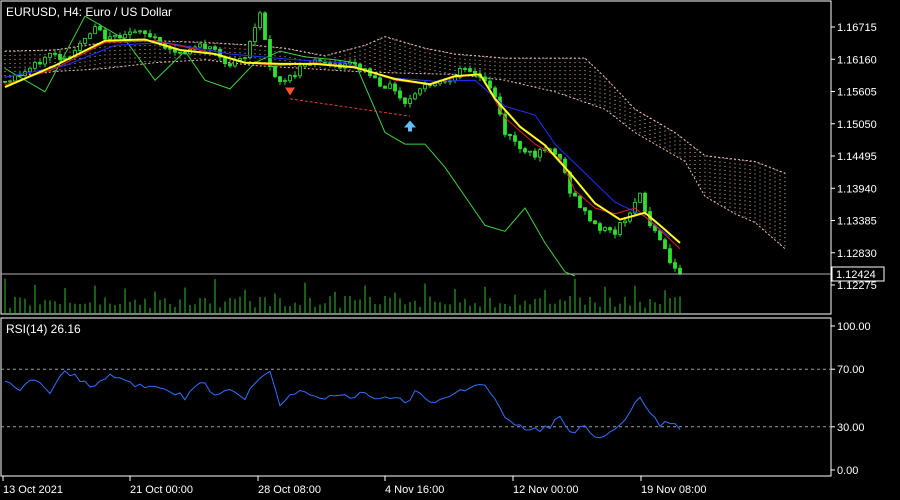 Image resolution: width=900 pixels, height=500 pixels. Describe the element at coordinates (33, 490) in the screenshot. I see `time-tick-label: 13 Oct 2021` at that location.